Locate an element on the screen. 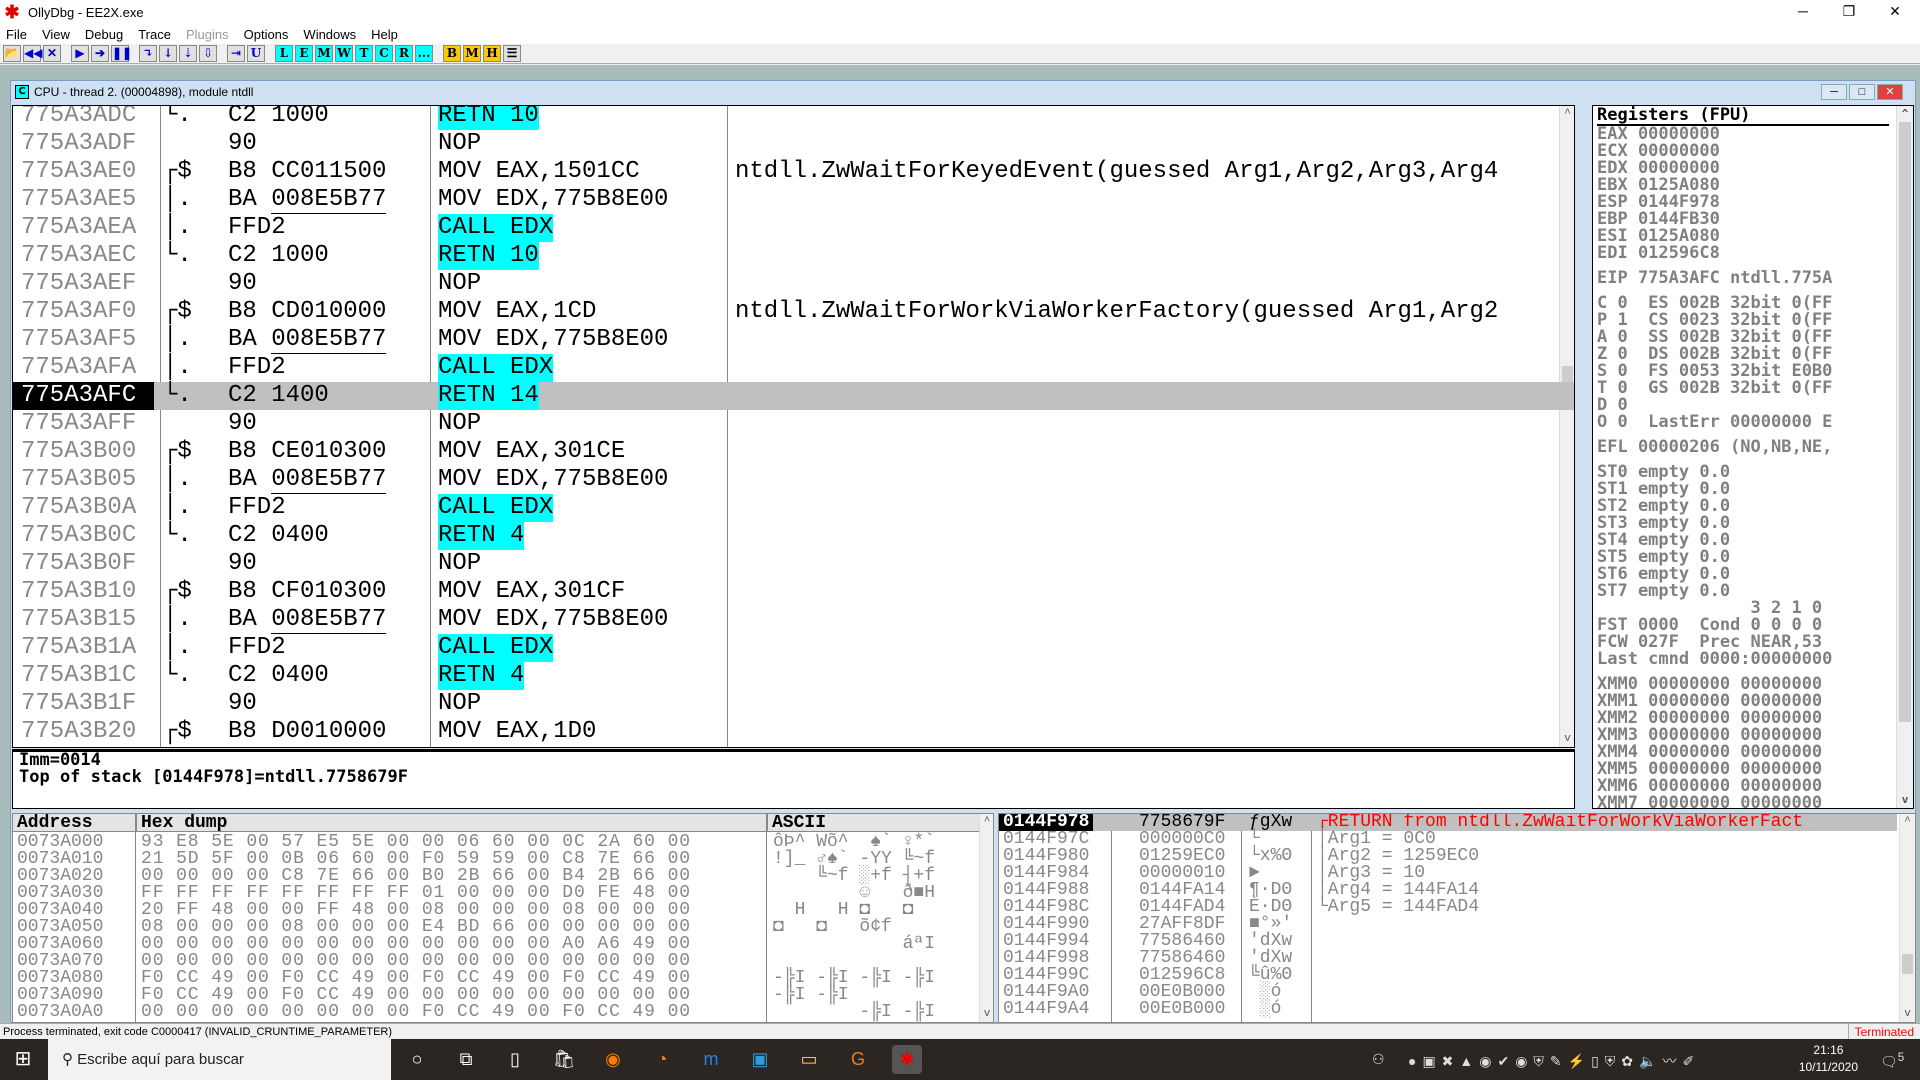 Image resolution: width=1920 pixels, height=1080 pixels. step-over-button: ↓ is located at coordinates (168, 53).